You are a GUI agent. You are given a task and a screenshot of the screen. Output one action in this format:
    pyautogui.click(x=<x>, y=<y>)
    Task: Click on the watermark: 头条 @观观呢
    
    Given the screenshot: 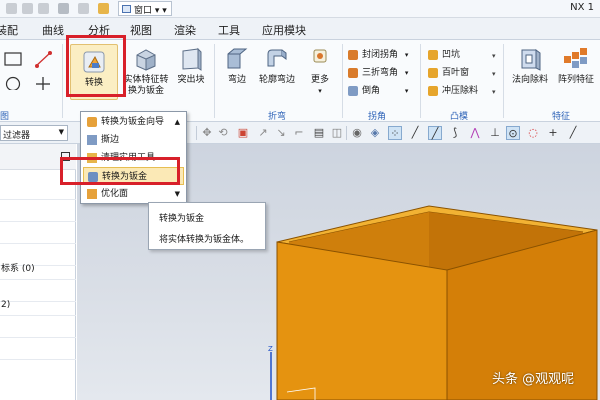 What is the action you would take?
    pyautogui.click(x=533, y=379)
    